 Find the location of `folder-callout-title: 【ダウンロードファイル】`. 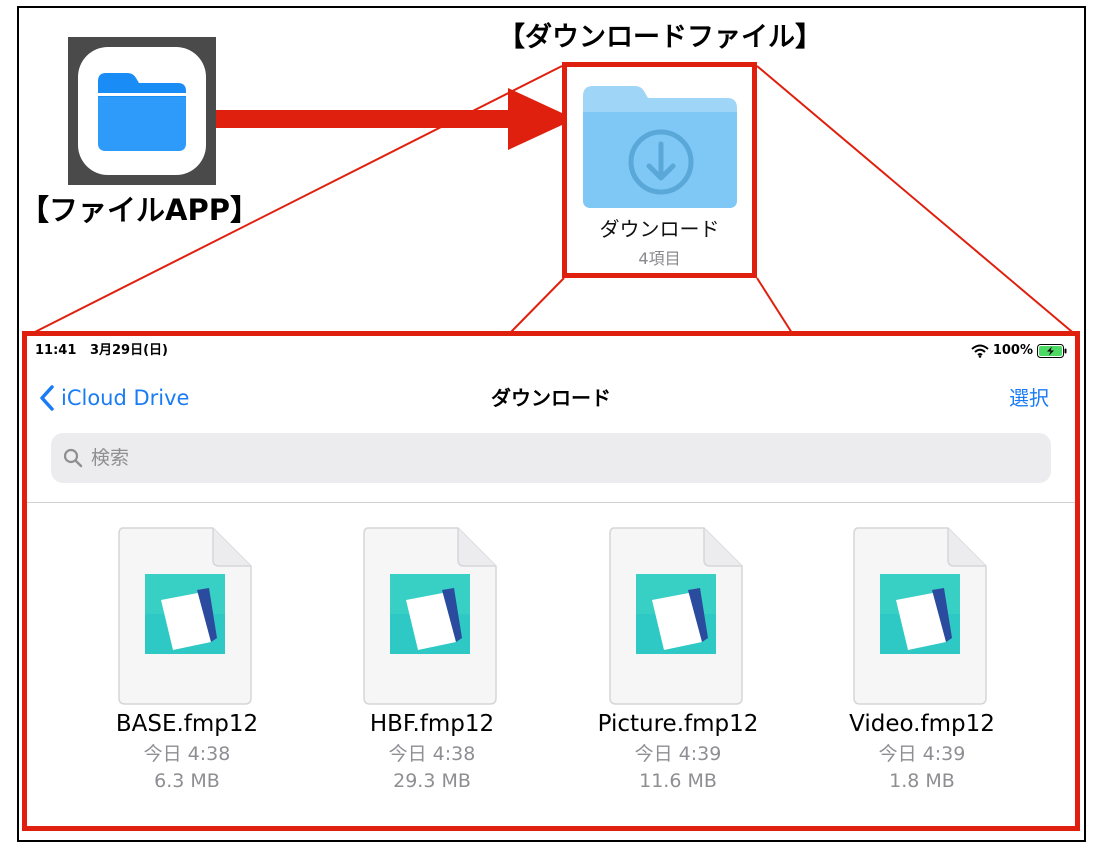

folder-callout-title: 【ダウンロードファイル】 is located at coordinates (660, 37).